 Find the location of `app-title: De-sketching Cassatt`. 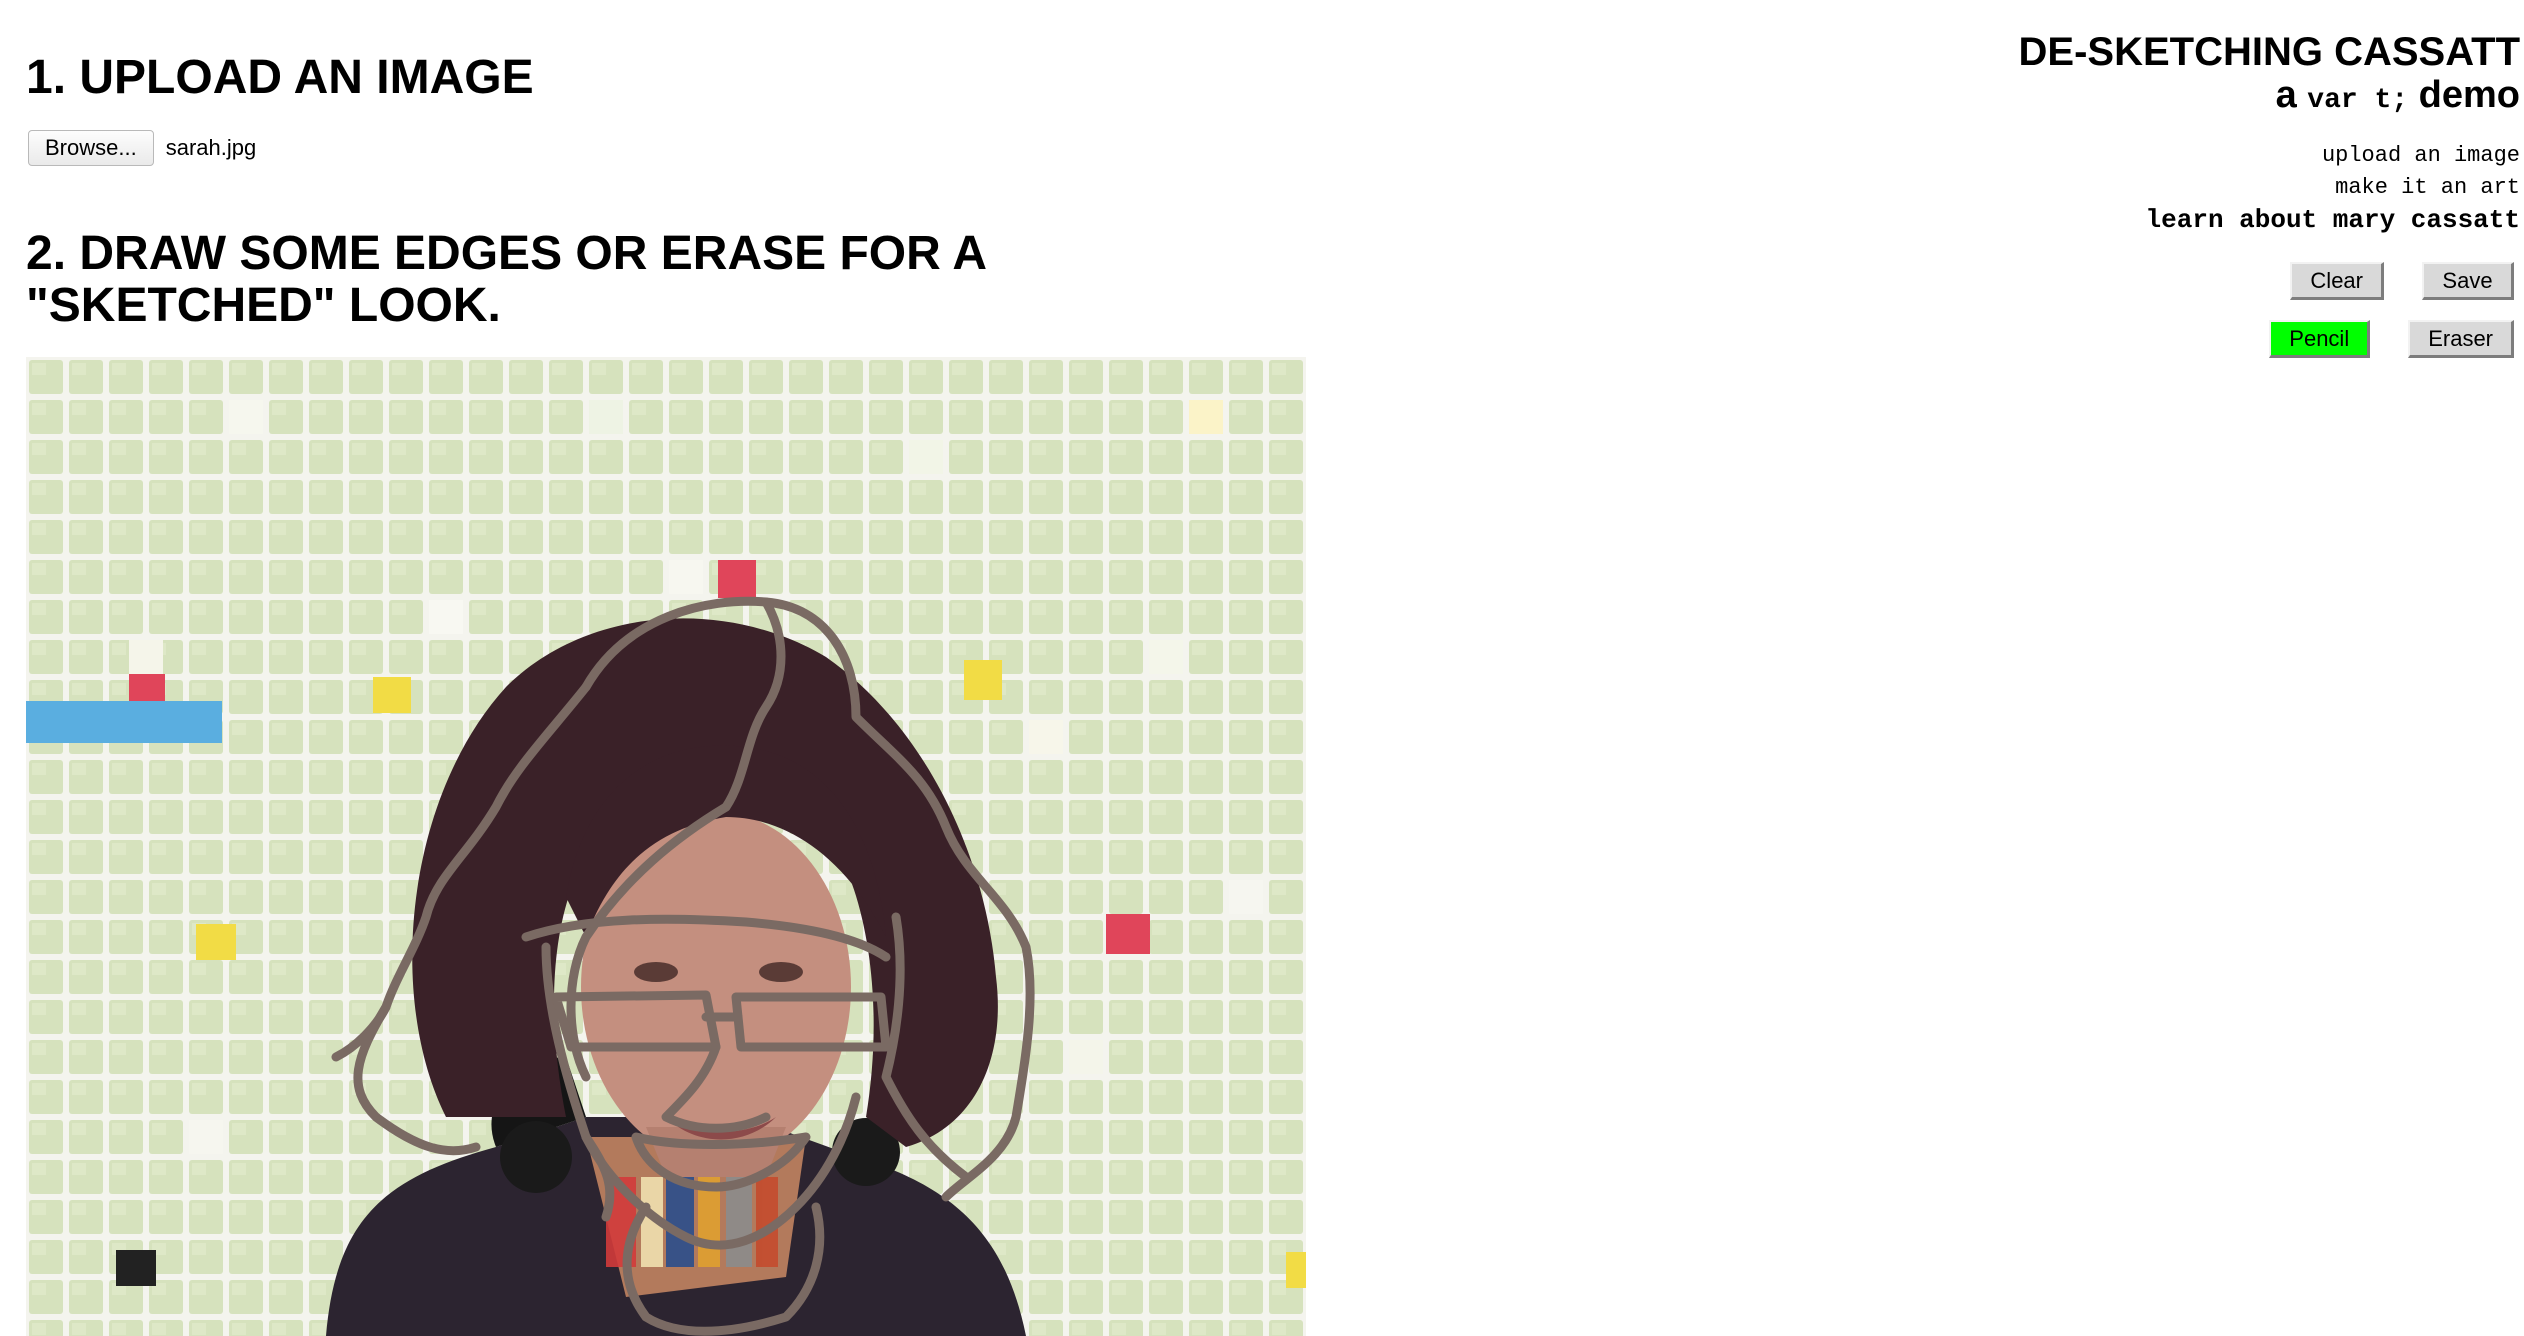

app-title: De-sketching Cassatt is located at coordinates (2269, 52).